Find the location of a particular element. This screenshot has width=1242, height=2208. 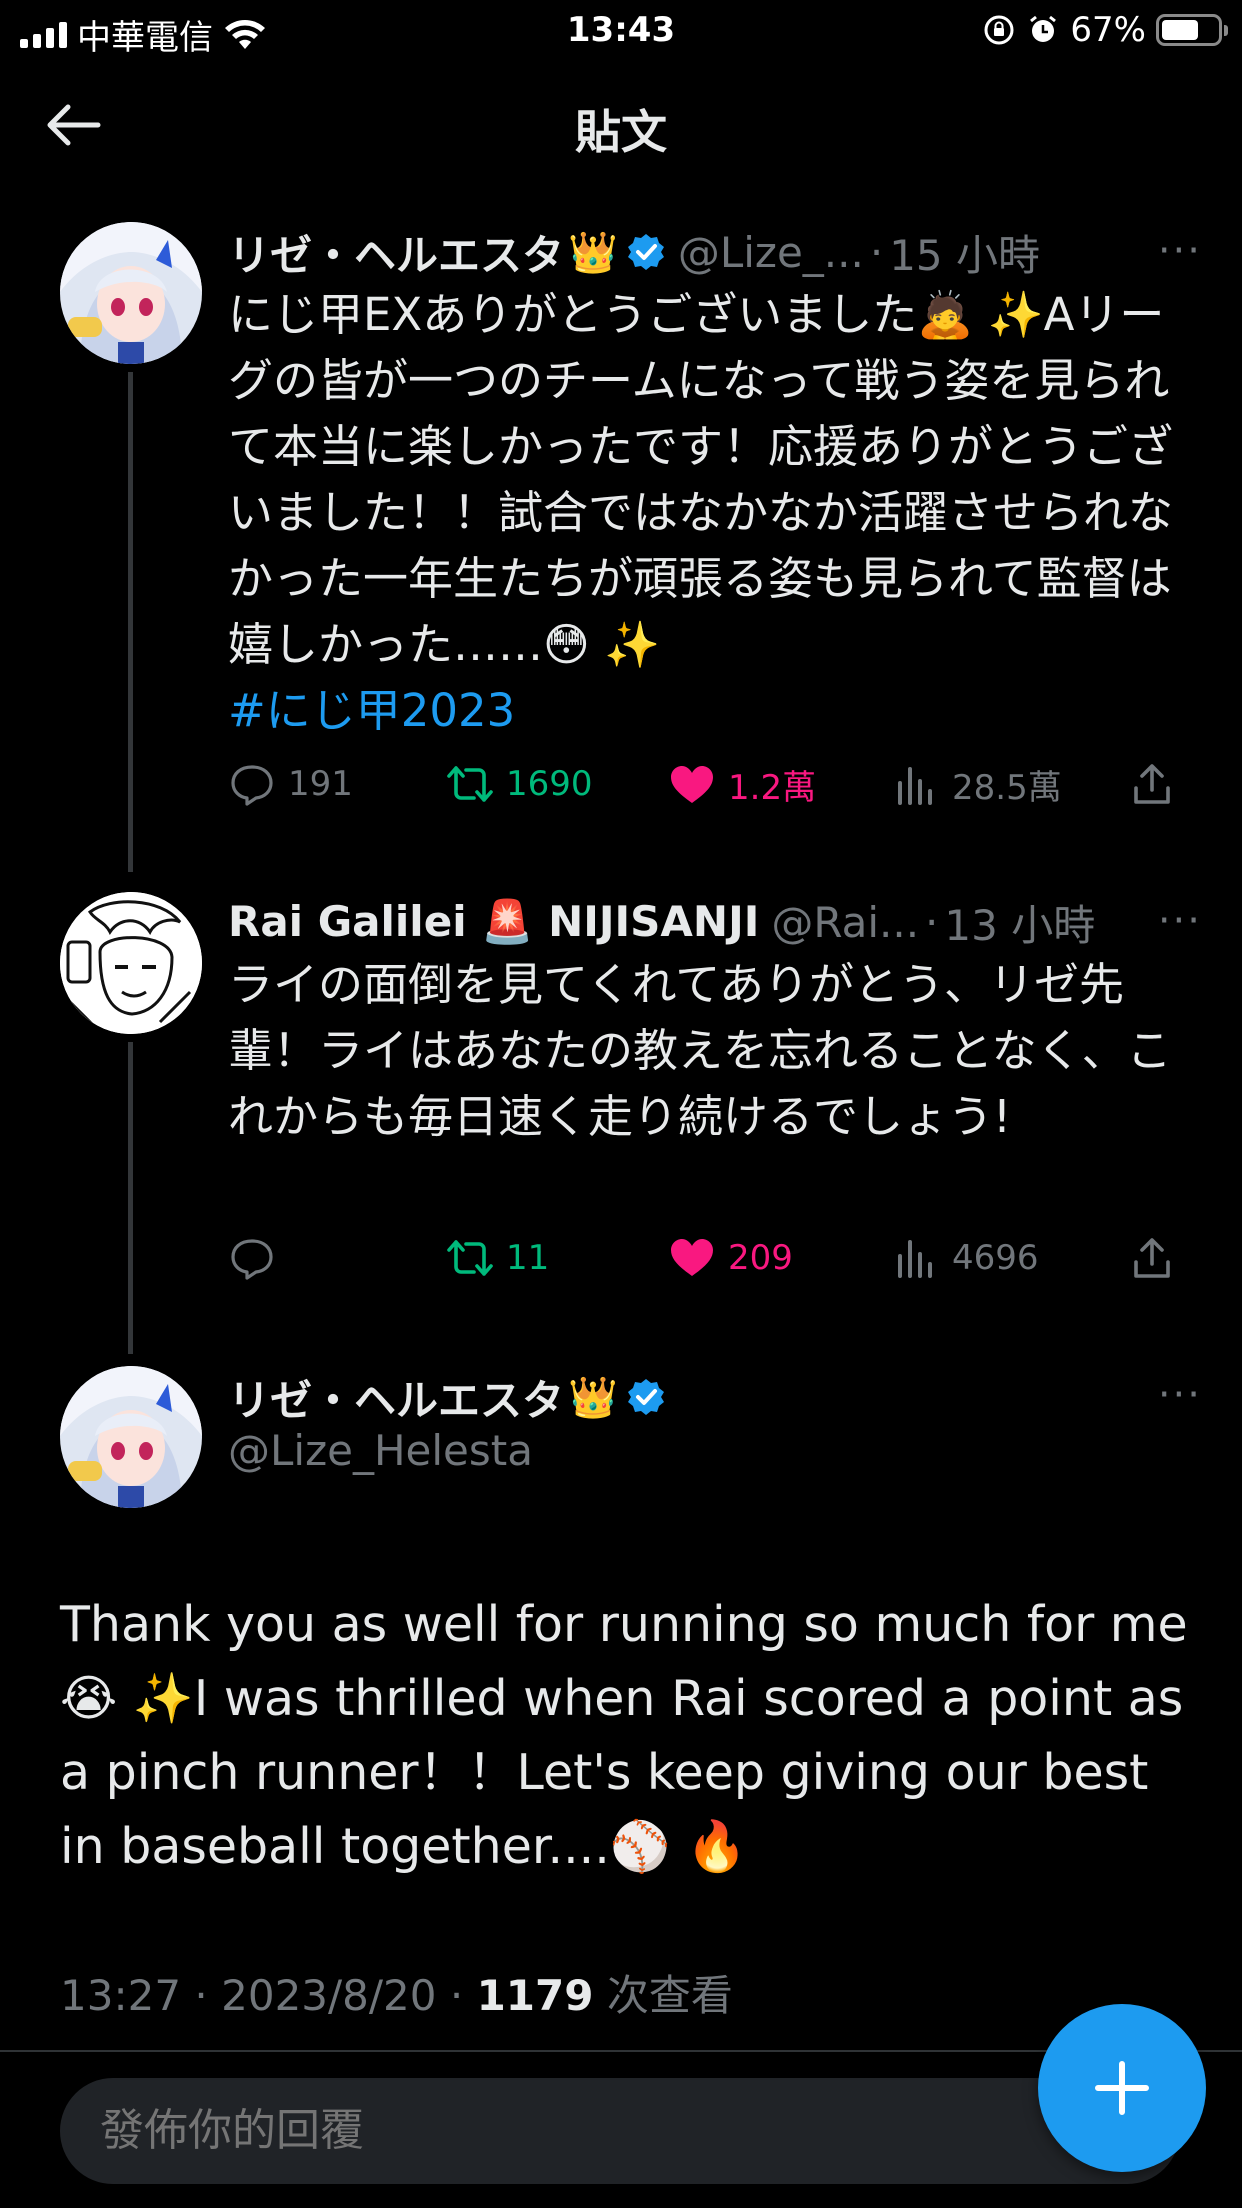

views-button: 4696 is located at coordinates (965, 1258).